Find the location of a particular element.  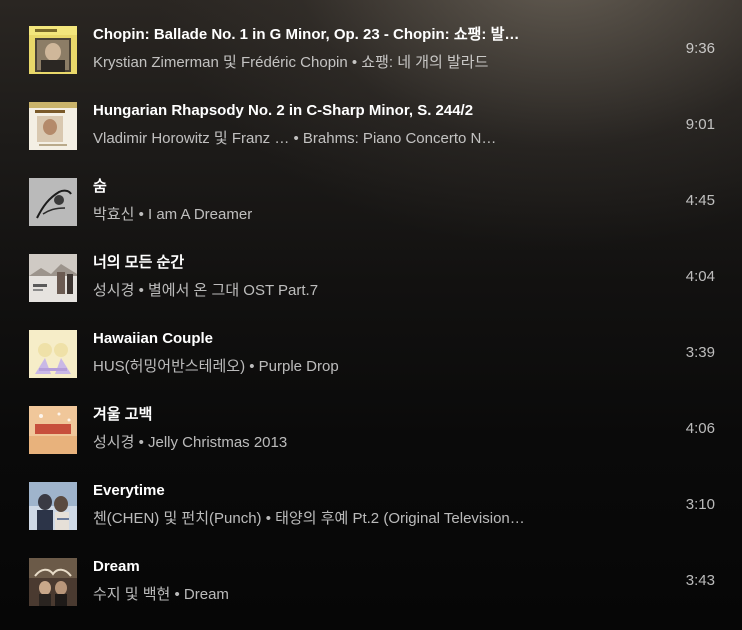

track-duration: 9:36 is located at coordinates (700, 48).